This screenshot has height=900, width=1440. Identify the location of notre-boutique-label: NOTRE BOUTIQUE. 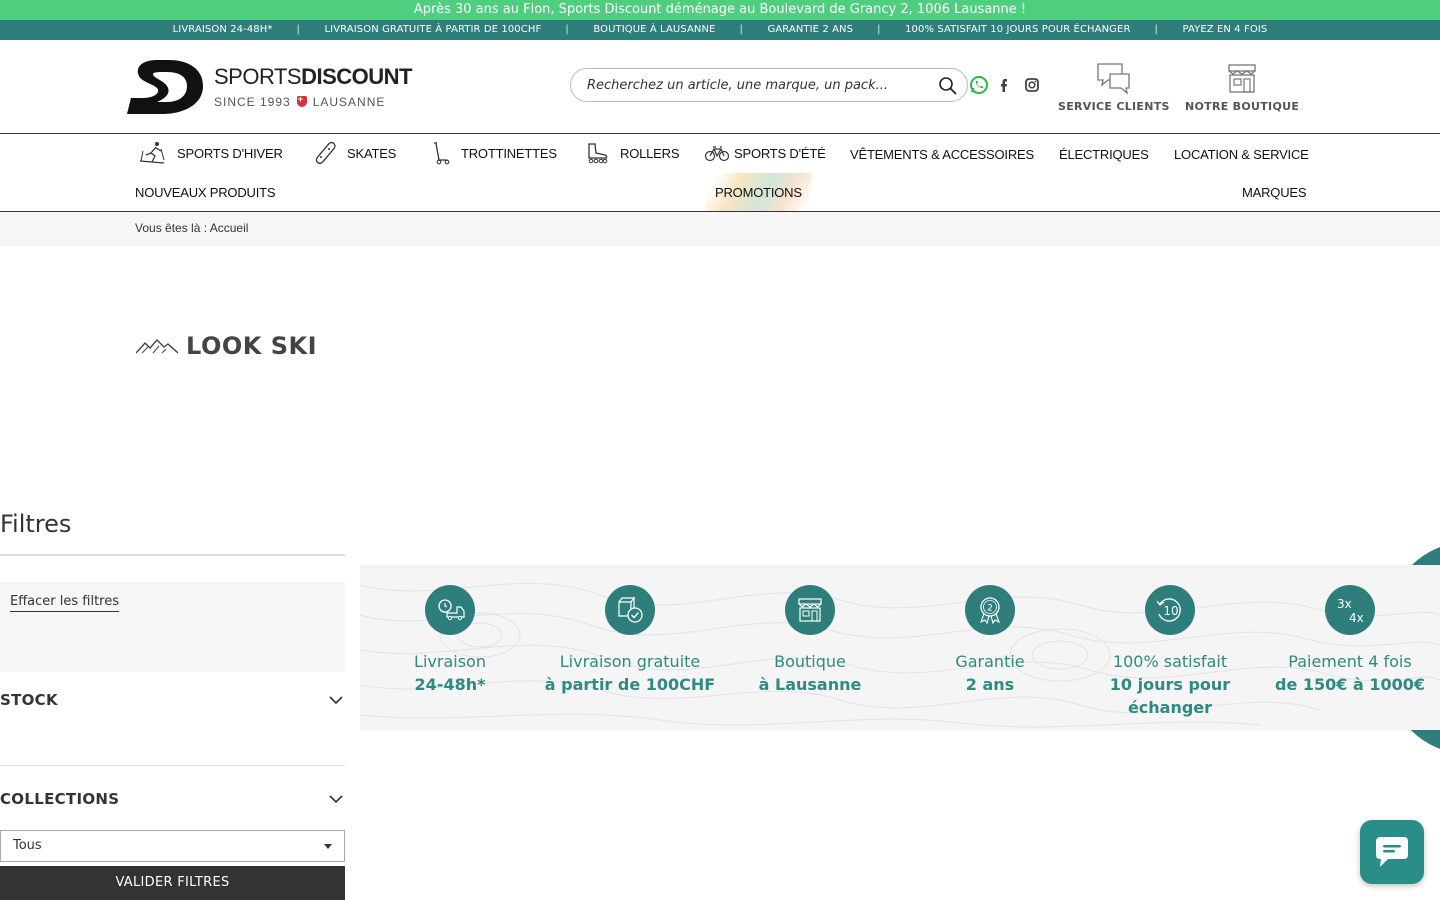
(1242, 106).